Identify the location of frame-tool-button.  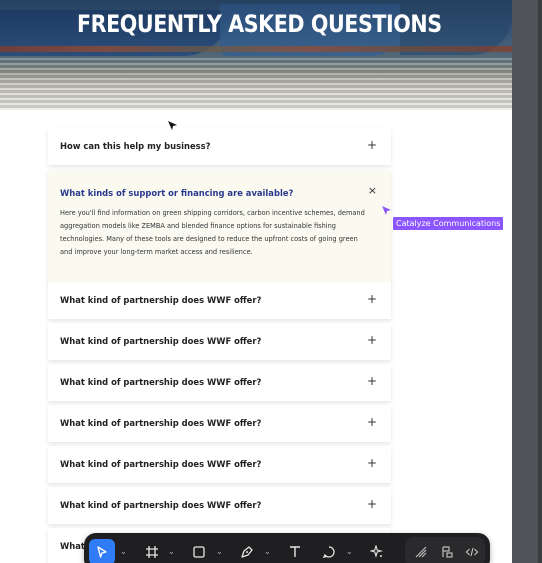
(152, 551).